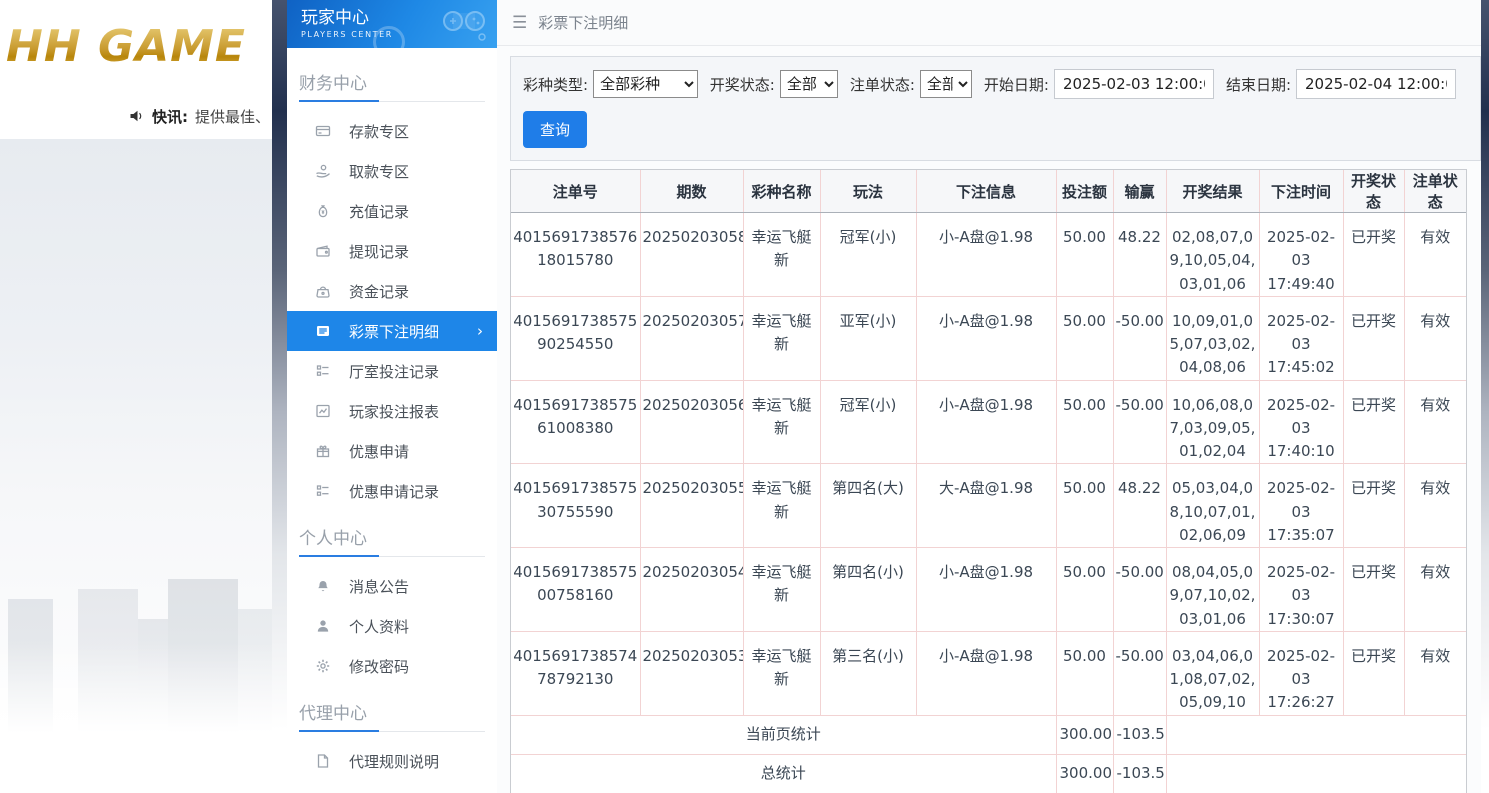 Image resolution: width=1489 pixels, height=793 pixels. Describe the element at coordinates (691, 254) in the screenshot. I see `table-cell: 20250203058` at that location.